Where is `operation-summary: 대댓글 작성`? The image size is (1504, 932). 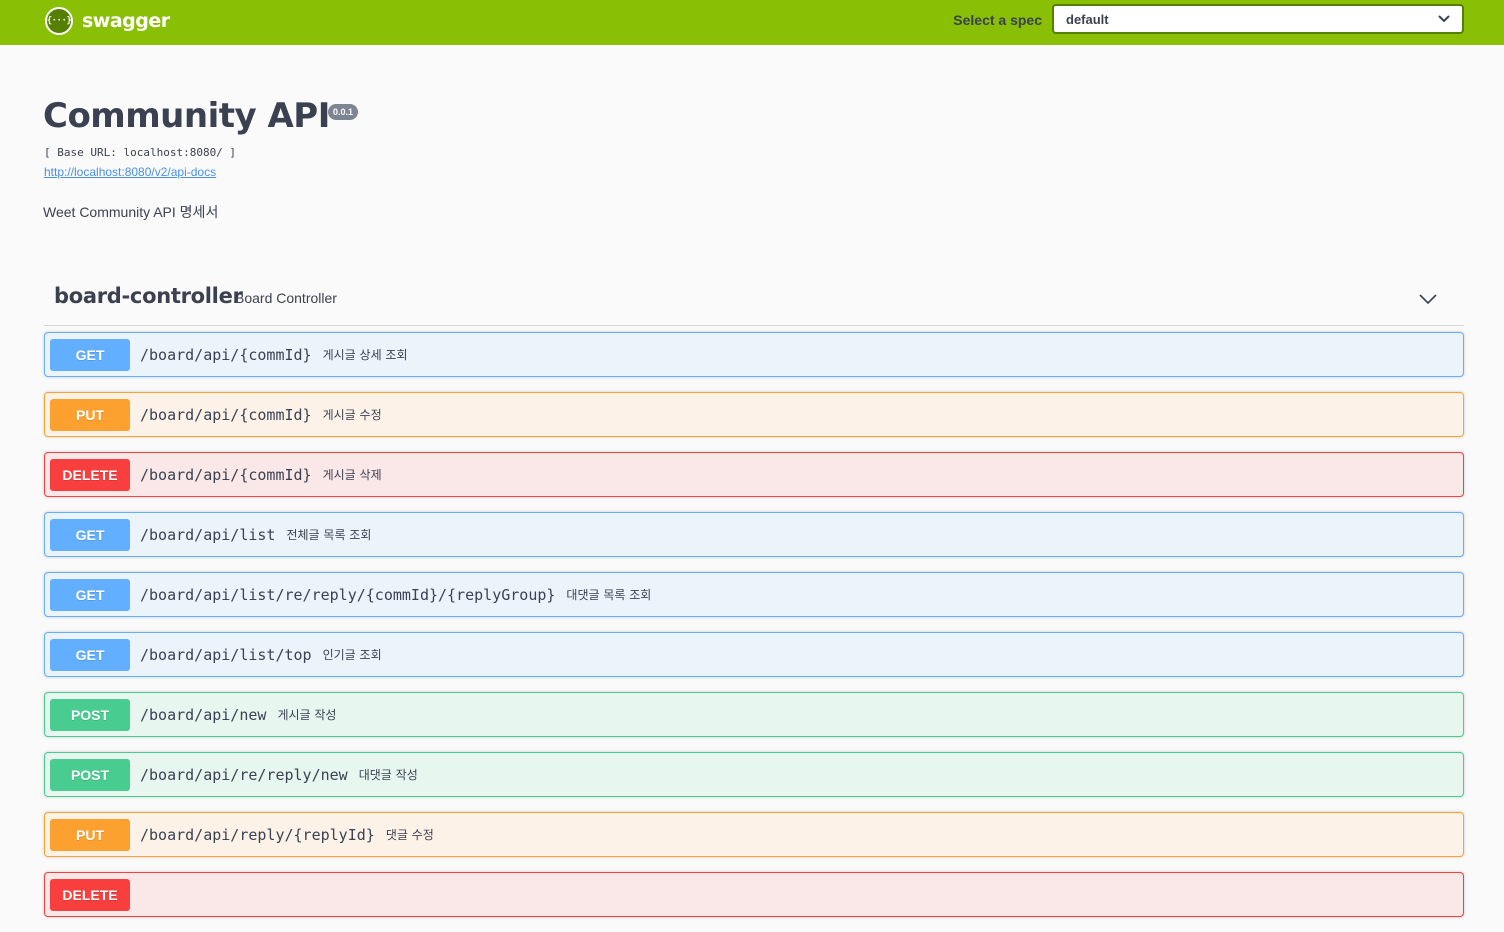
operation-summary: 대댓글 작성 is located at coordinates (388, 775).